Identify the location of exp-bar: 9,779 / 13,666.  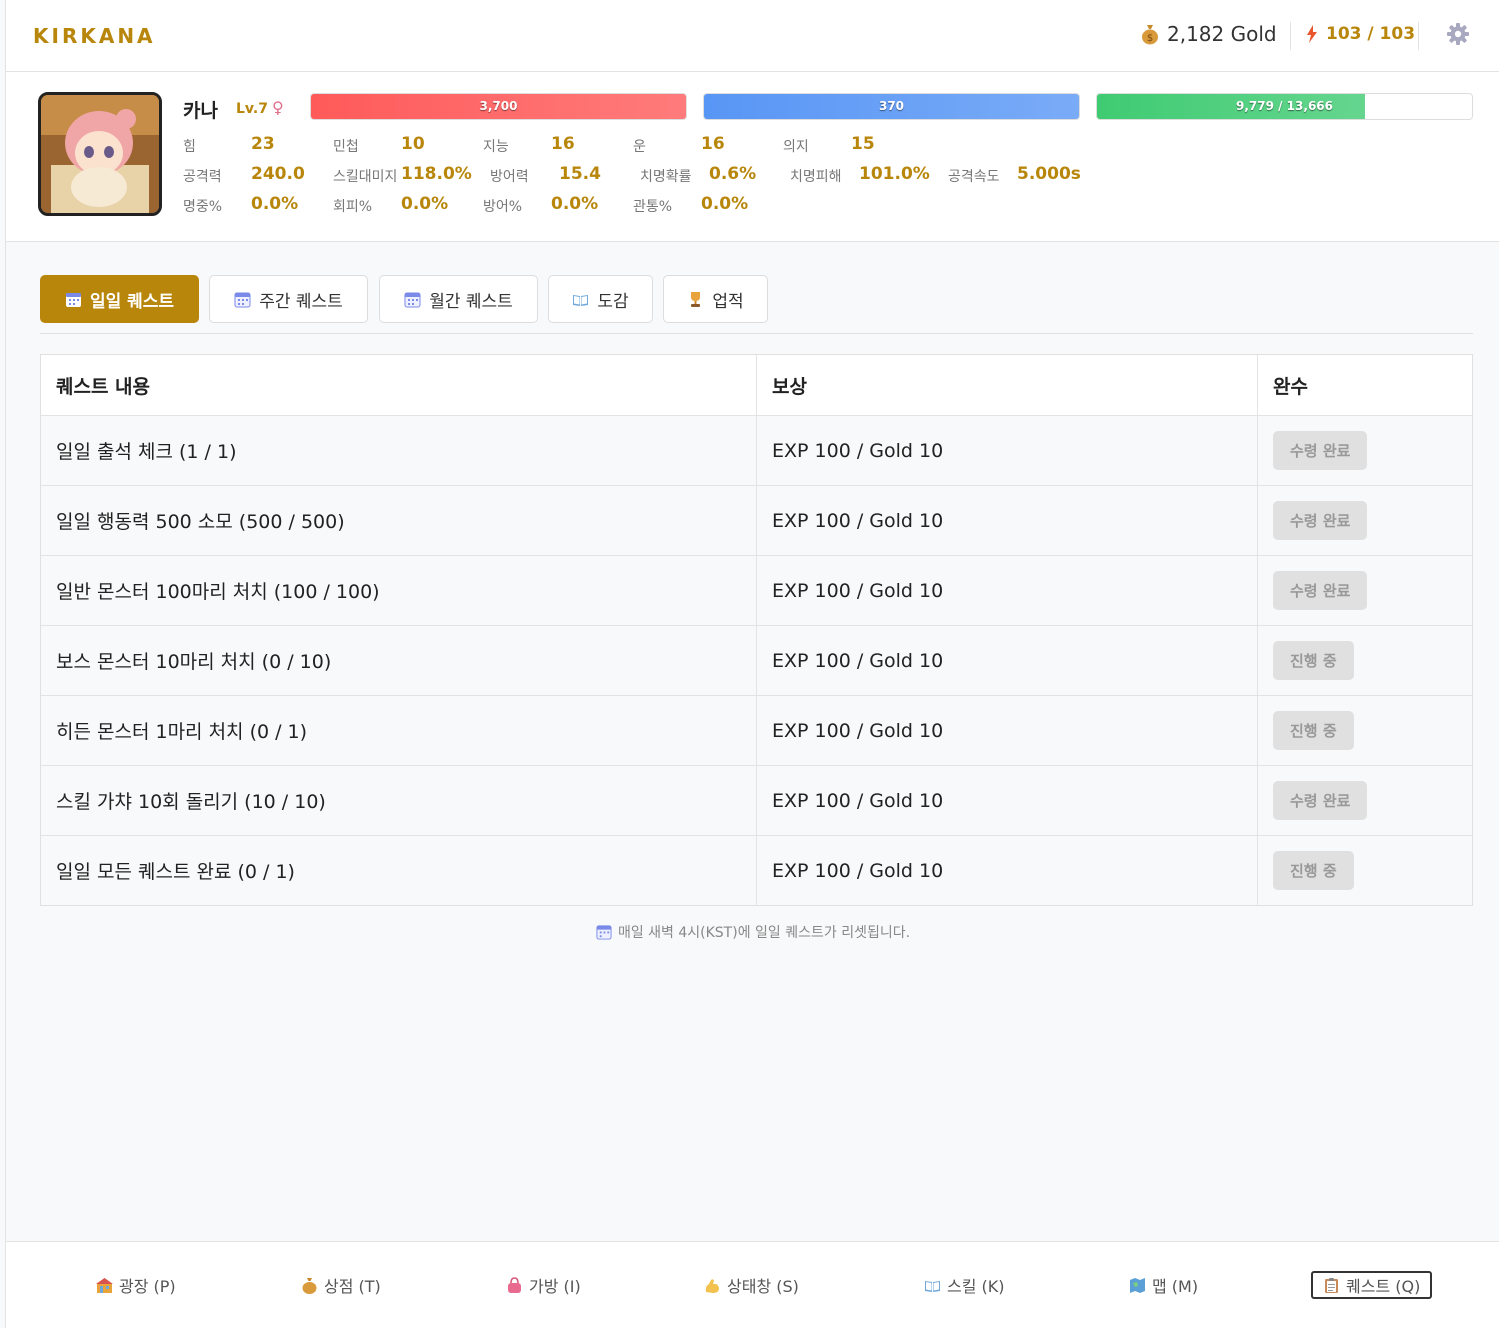
(1284, 106).